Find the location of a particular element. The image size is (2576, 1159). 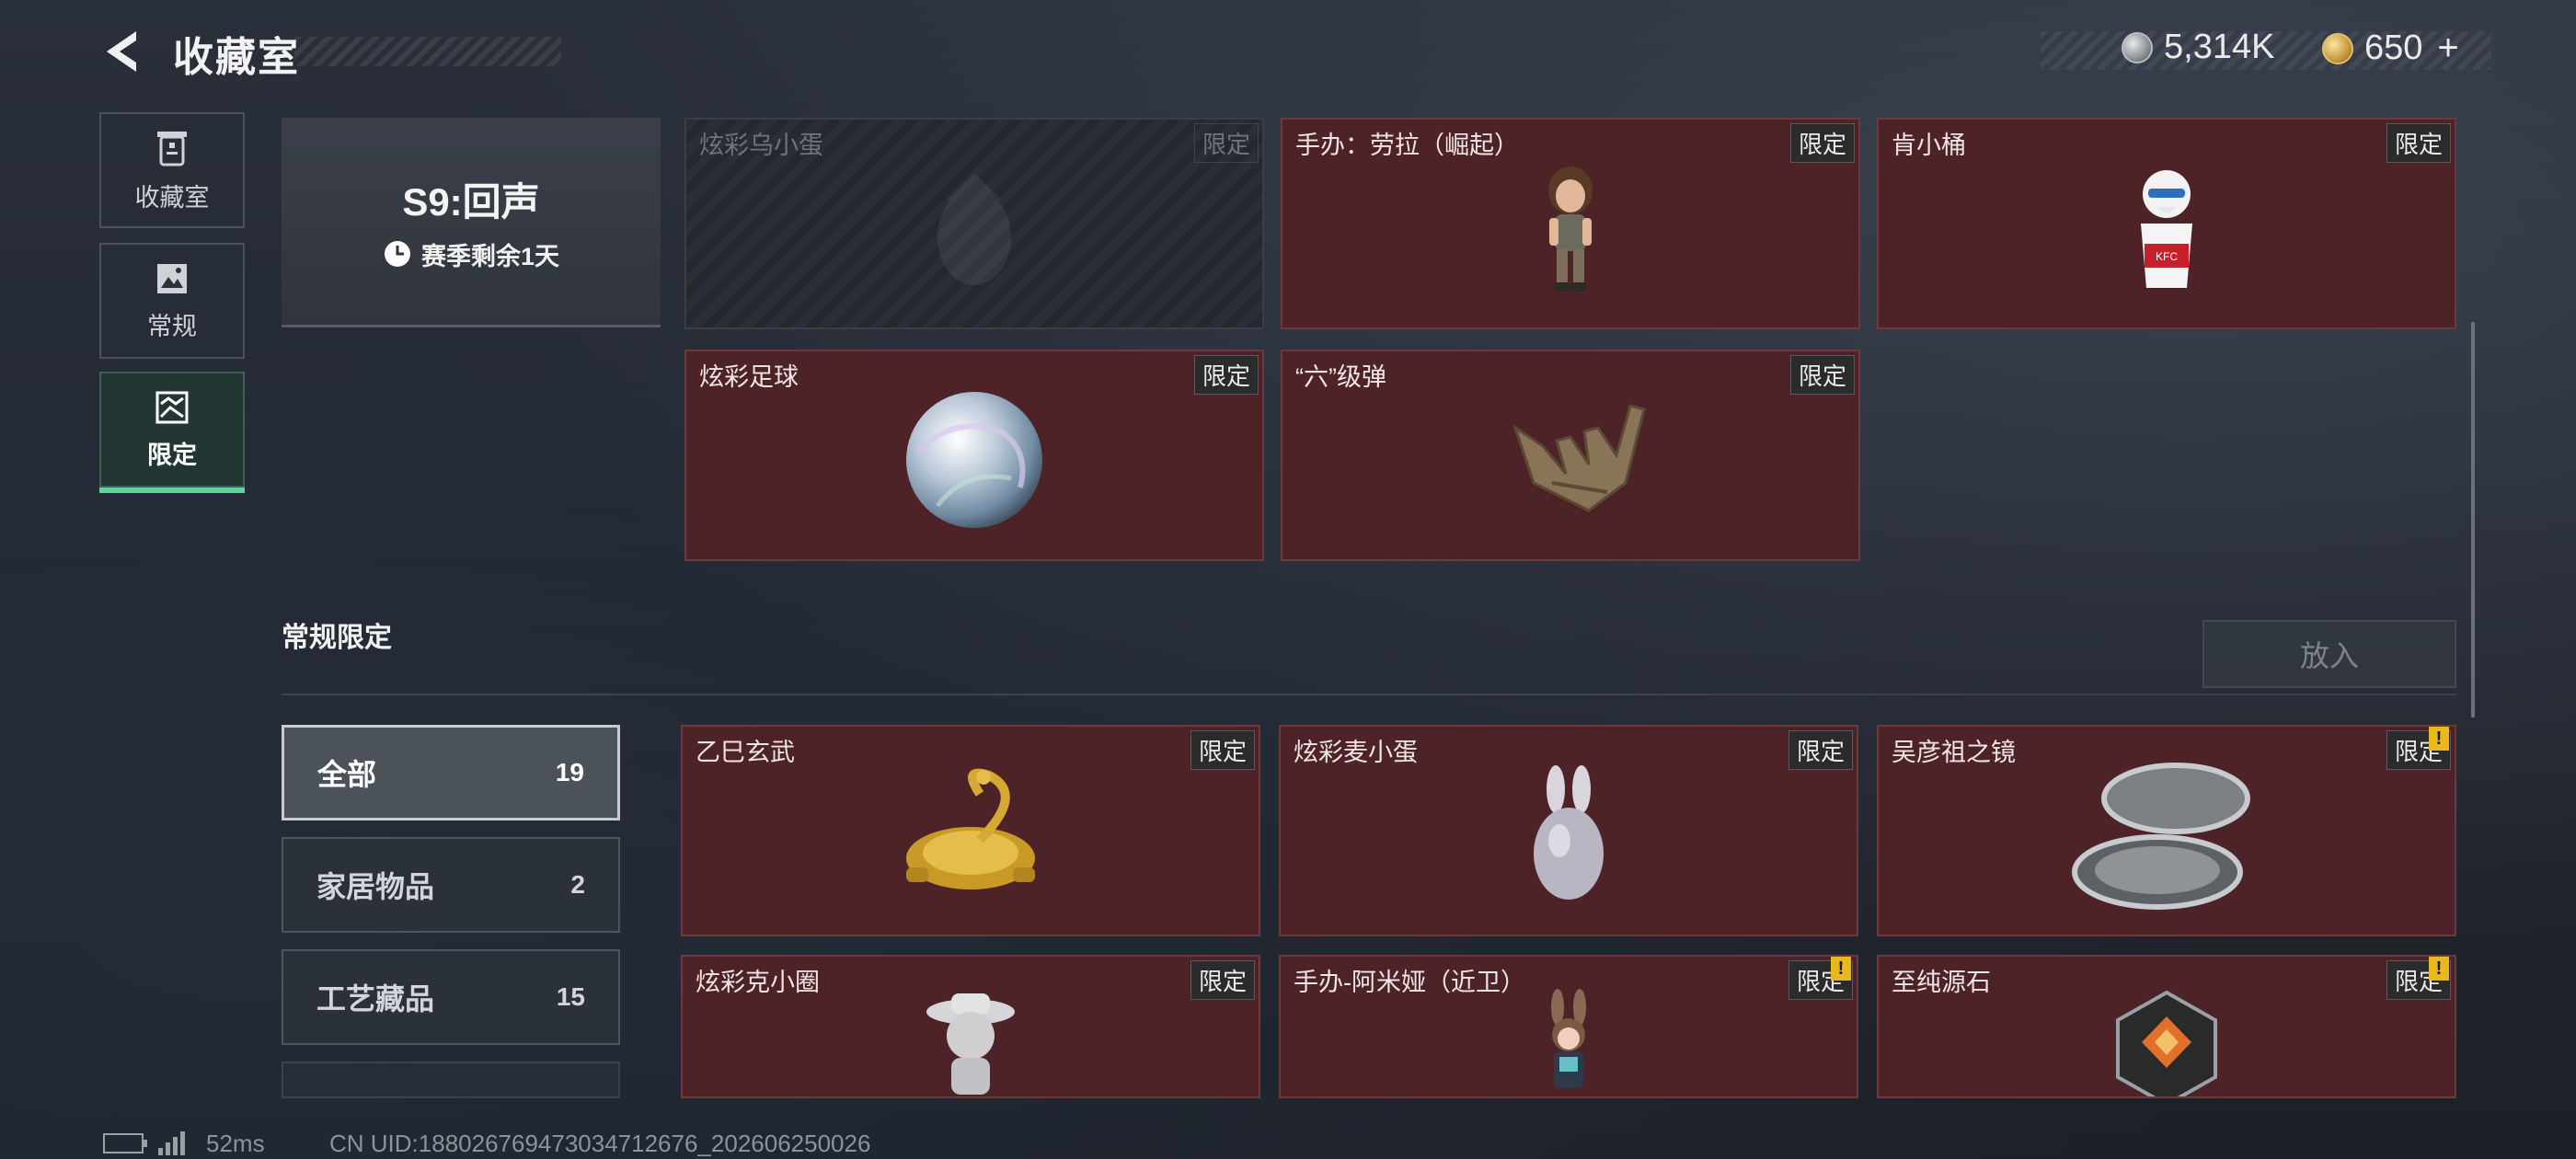

item-name: 手办：劳拉（崛起） is located at coordinates (1407, 145).